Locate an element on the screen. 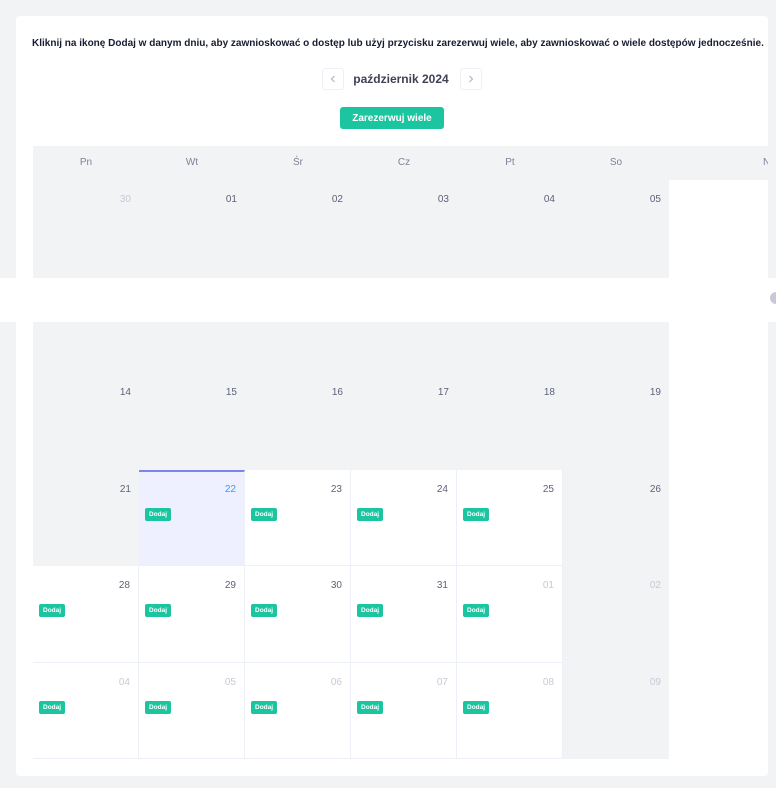 This screenshot has width=776, height=788. day-number: 25 is located at coordinates (548, 489).